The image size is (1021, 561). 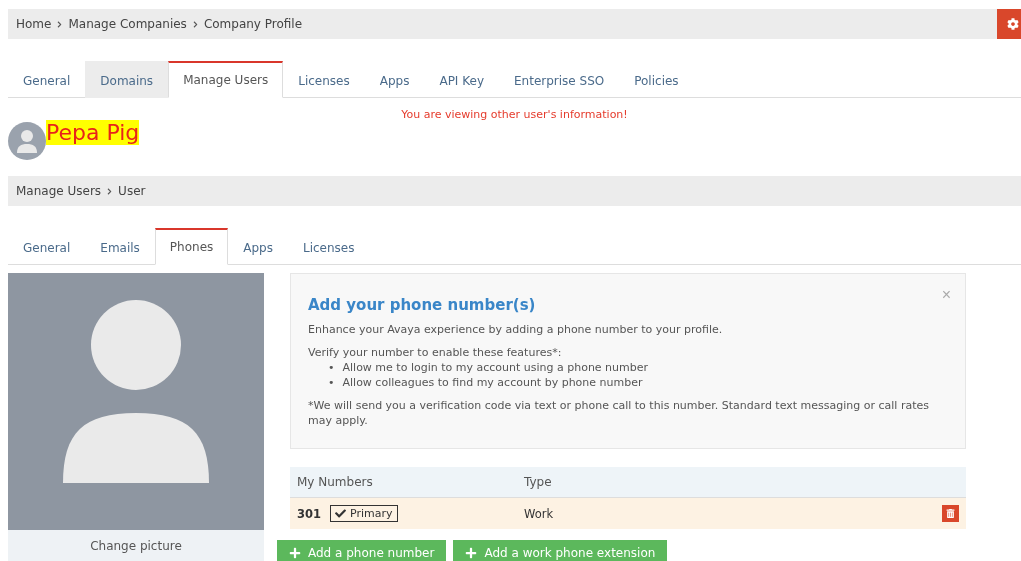 What do you see at coordinates (495, 367) in the screenshot?
I see `feature-item: Allow me to login to my account using a phone number` at bounding box center [495, 367].